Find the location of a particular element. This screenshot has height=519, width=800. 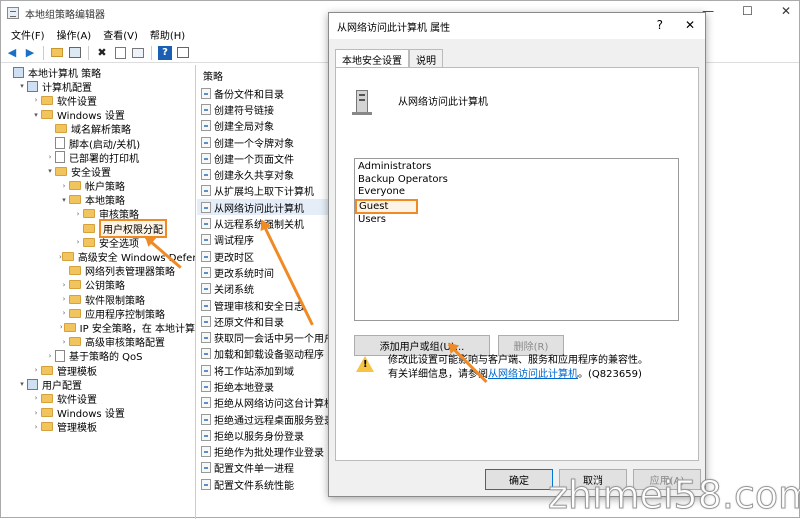

user-list-item: Guest is located at coordinates (387, 206).